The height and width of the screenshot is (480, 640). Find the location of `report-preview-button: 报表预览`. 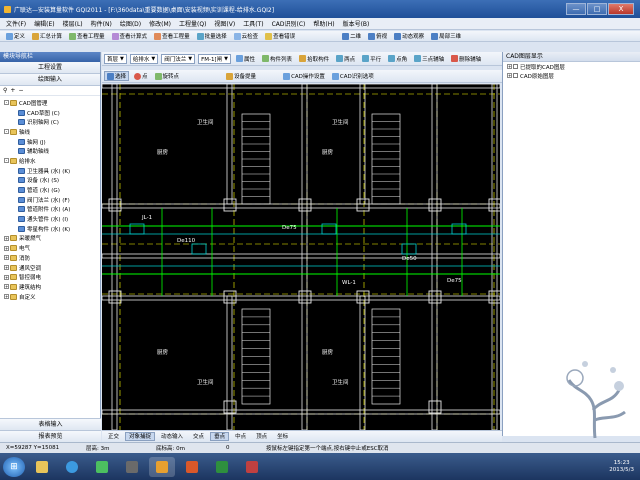

report-preview-button: 报表预览 is located at coordinates (50, 436).